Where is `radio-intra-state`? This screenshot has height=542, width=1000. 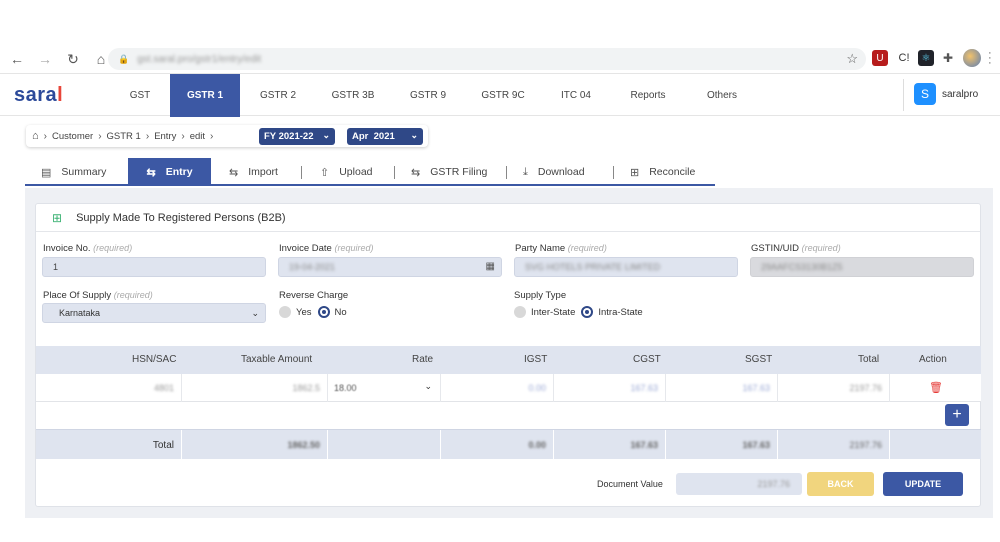
radio-intra-state is located at coordinates (587, 312).